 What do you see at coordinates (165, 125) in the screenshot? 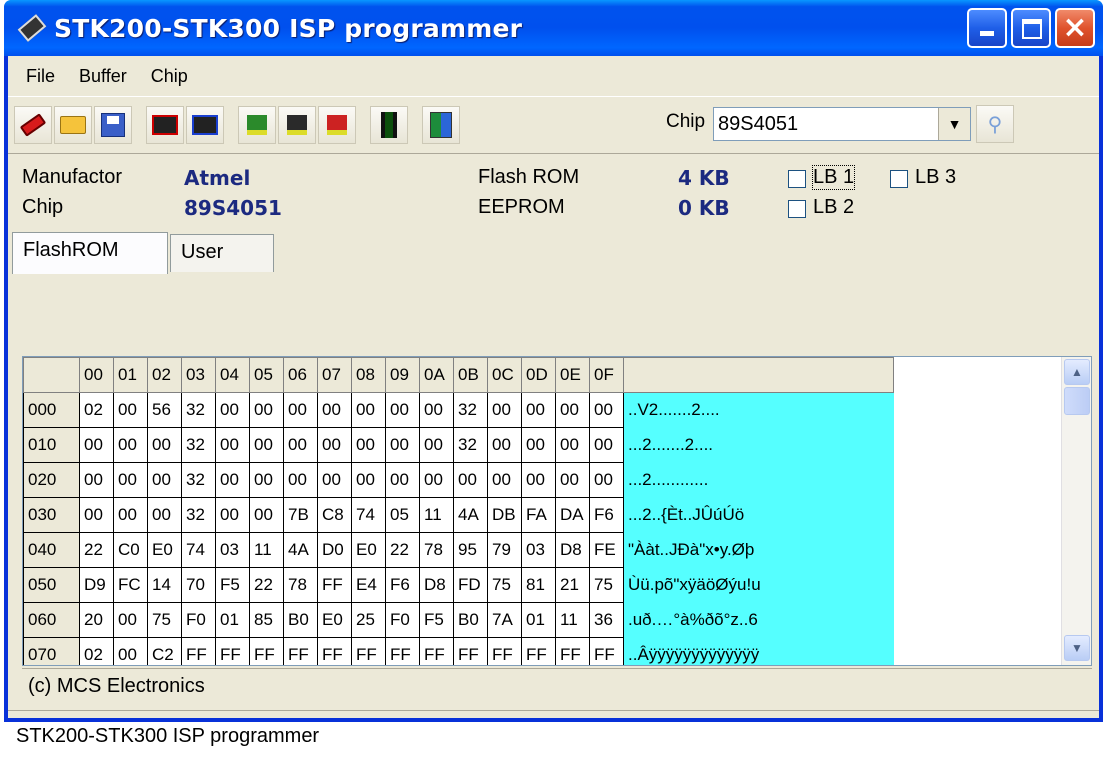
I see `read-chip-button` at bounding box center [165, 125].